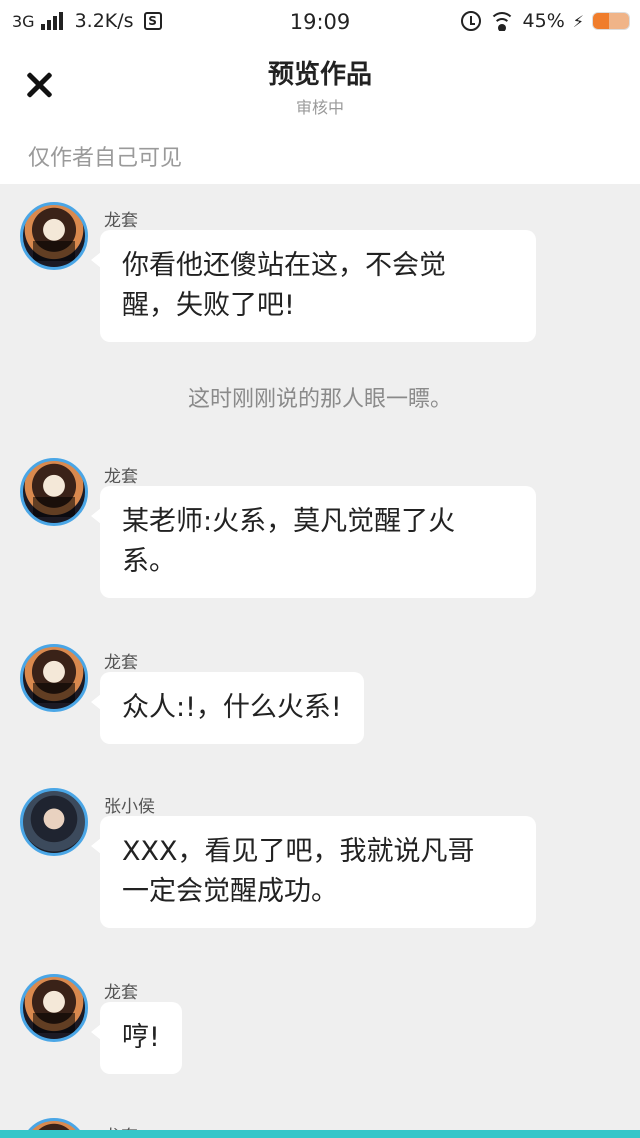  I want to click on message-text-line: 醒，失败了吧!, so click(208, 305).